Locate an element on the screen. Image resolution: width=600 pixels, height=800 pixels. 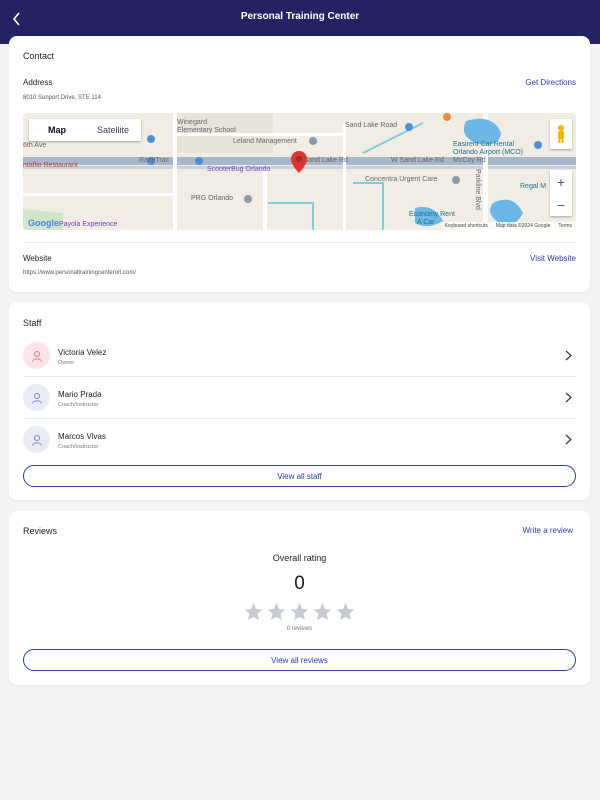
write-review-link: Write a review is located at coordinates (547, 530).